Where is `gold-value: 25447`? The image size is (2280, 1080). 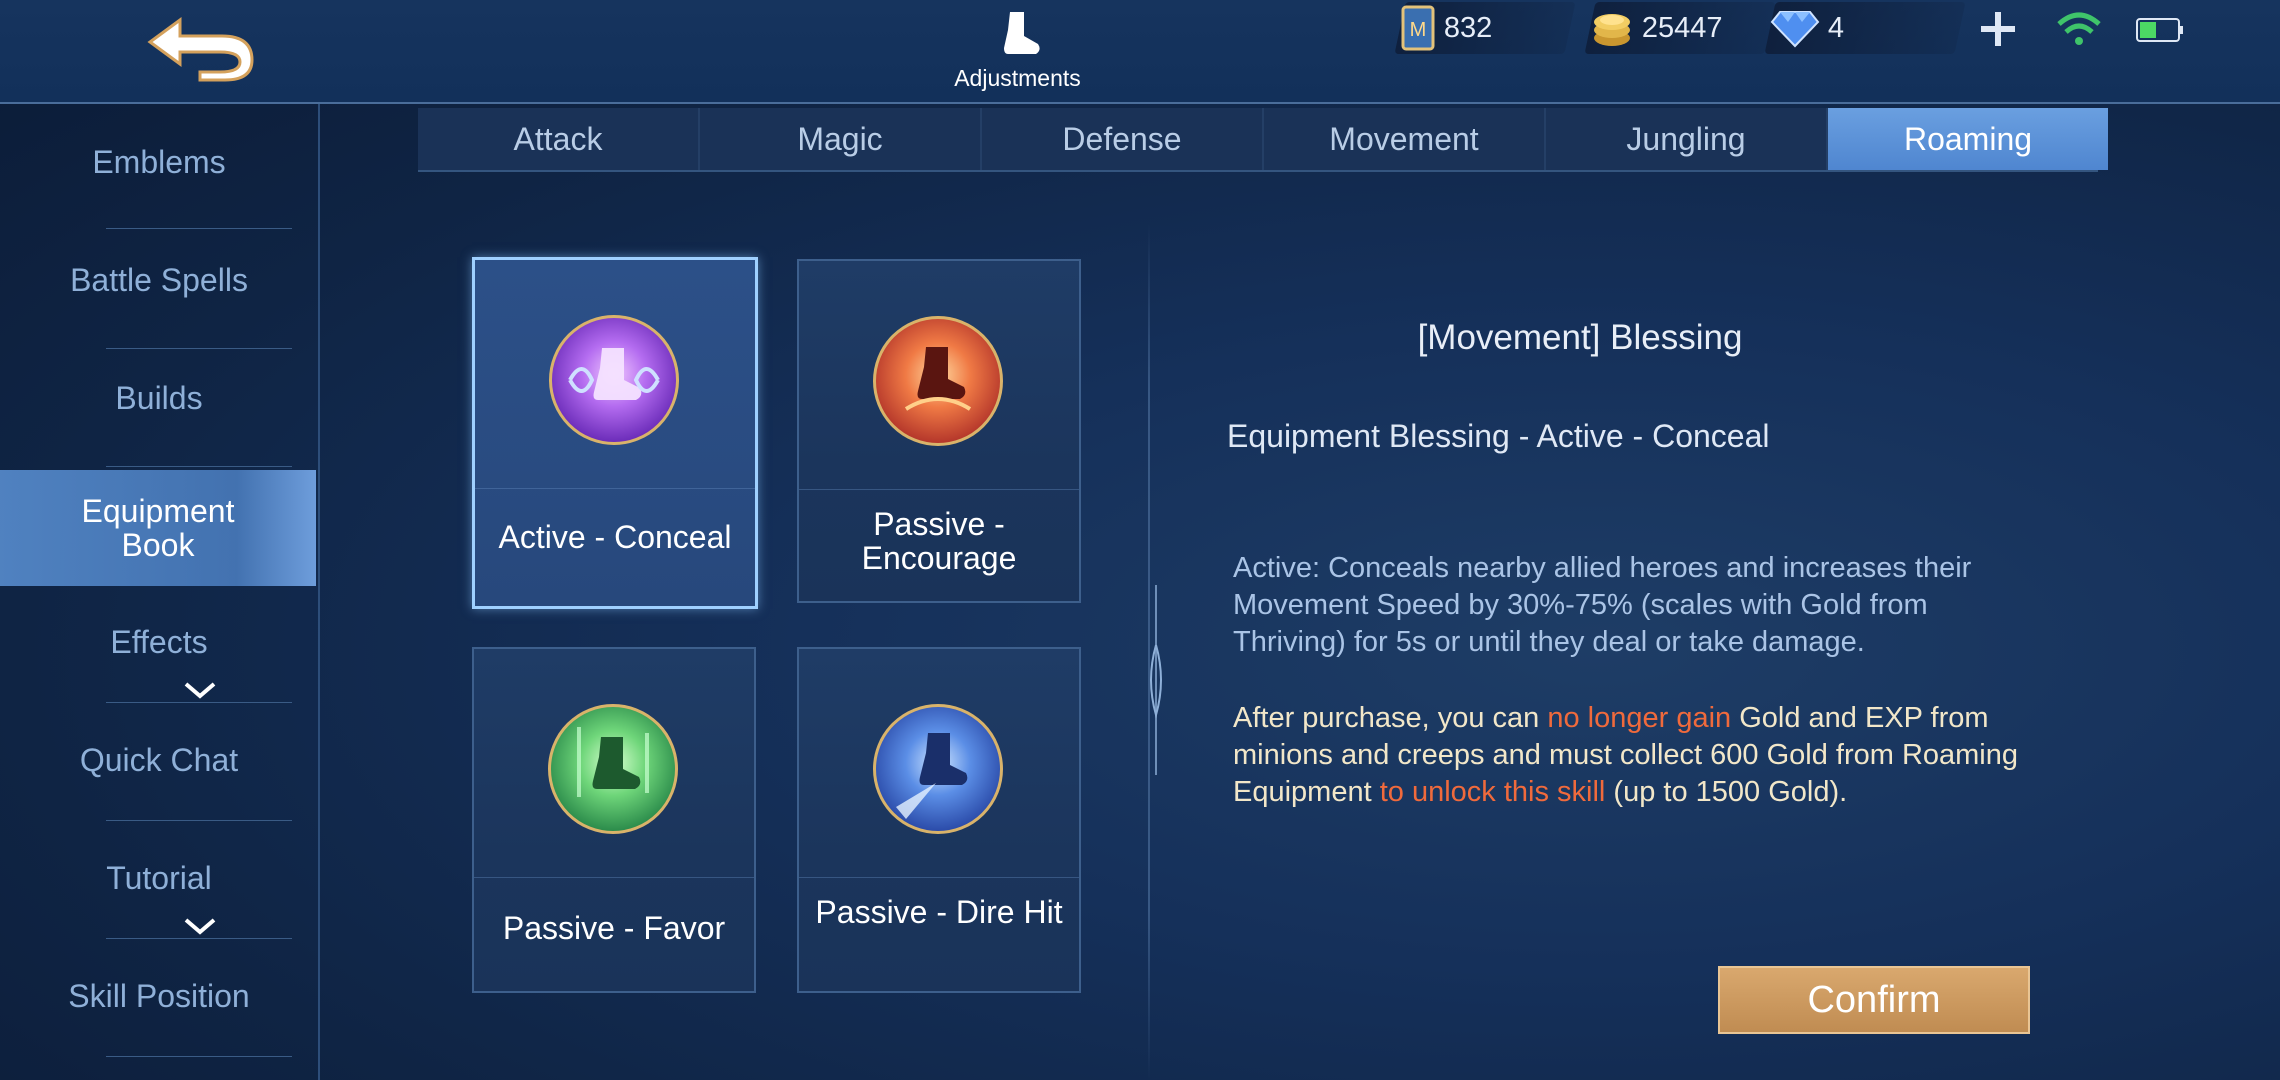
gold-value: 25447 is located at coordinates (1682, 27).